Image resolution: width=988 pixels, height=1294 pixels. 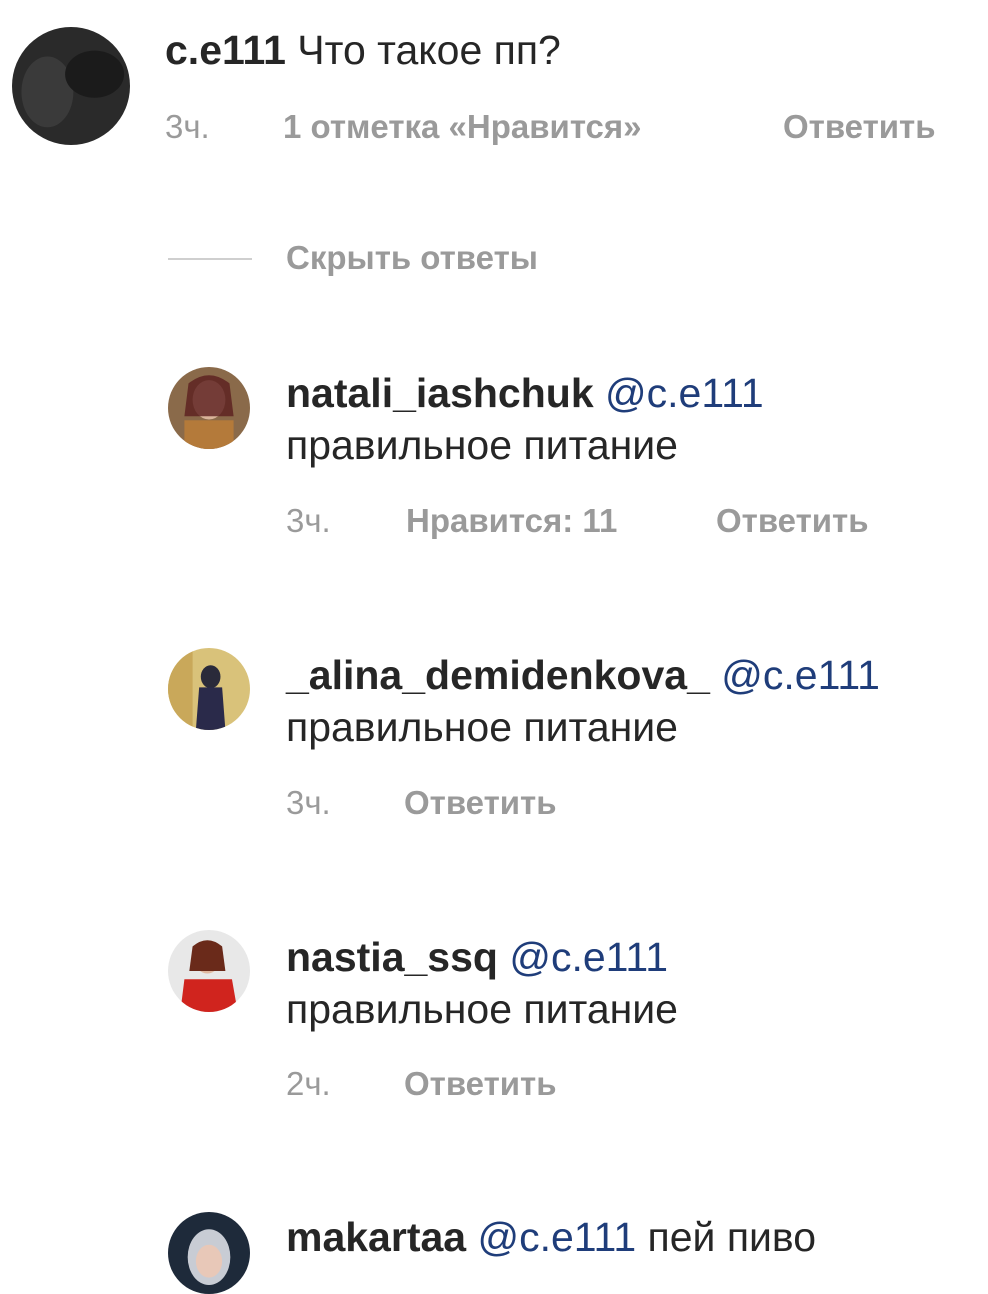 What do you see at coordinates (462, 127) in the screenshot?
I see `comment-likes-link: 1 отметка «Нравится»` at bounding box center [462, 127].